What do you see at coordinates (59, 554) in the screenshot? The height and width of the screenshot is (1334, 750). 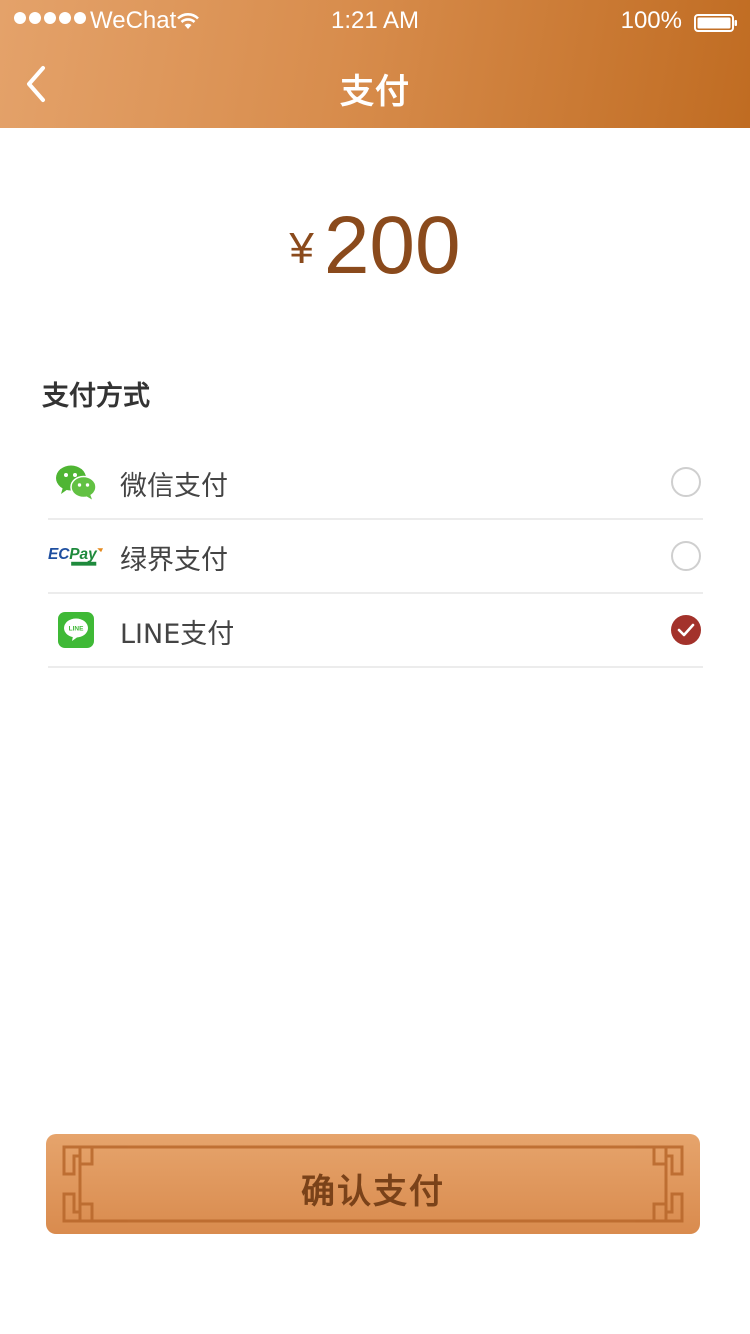 I see `svg-text: EC` at bounding box center [59, 554].